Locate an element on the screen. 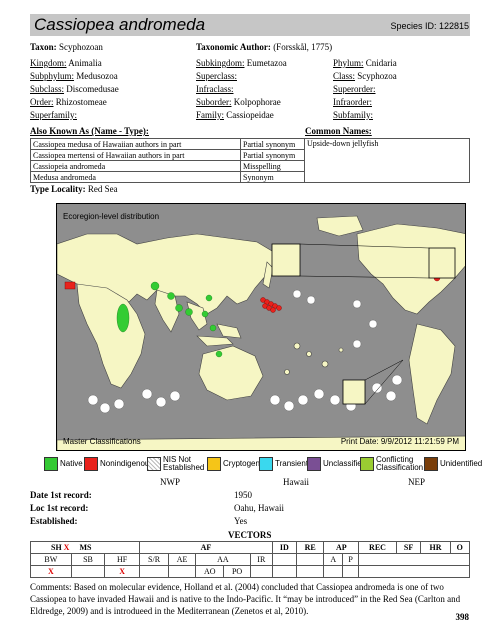 The height and width of the screenshot is (640, 495). legend-nis-not-established: NIS Not Established is located at coordinates (177, 463).